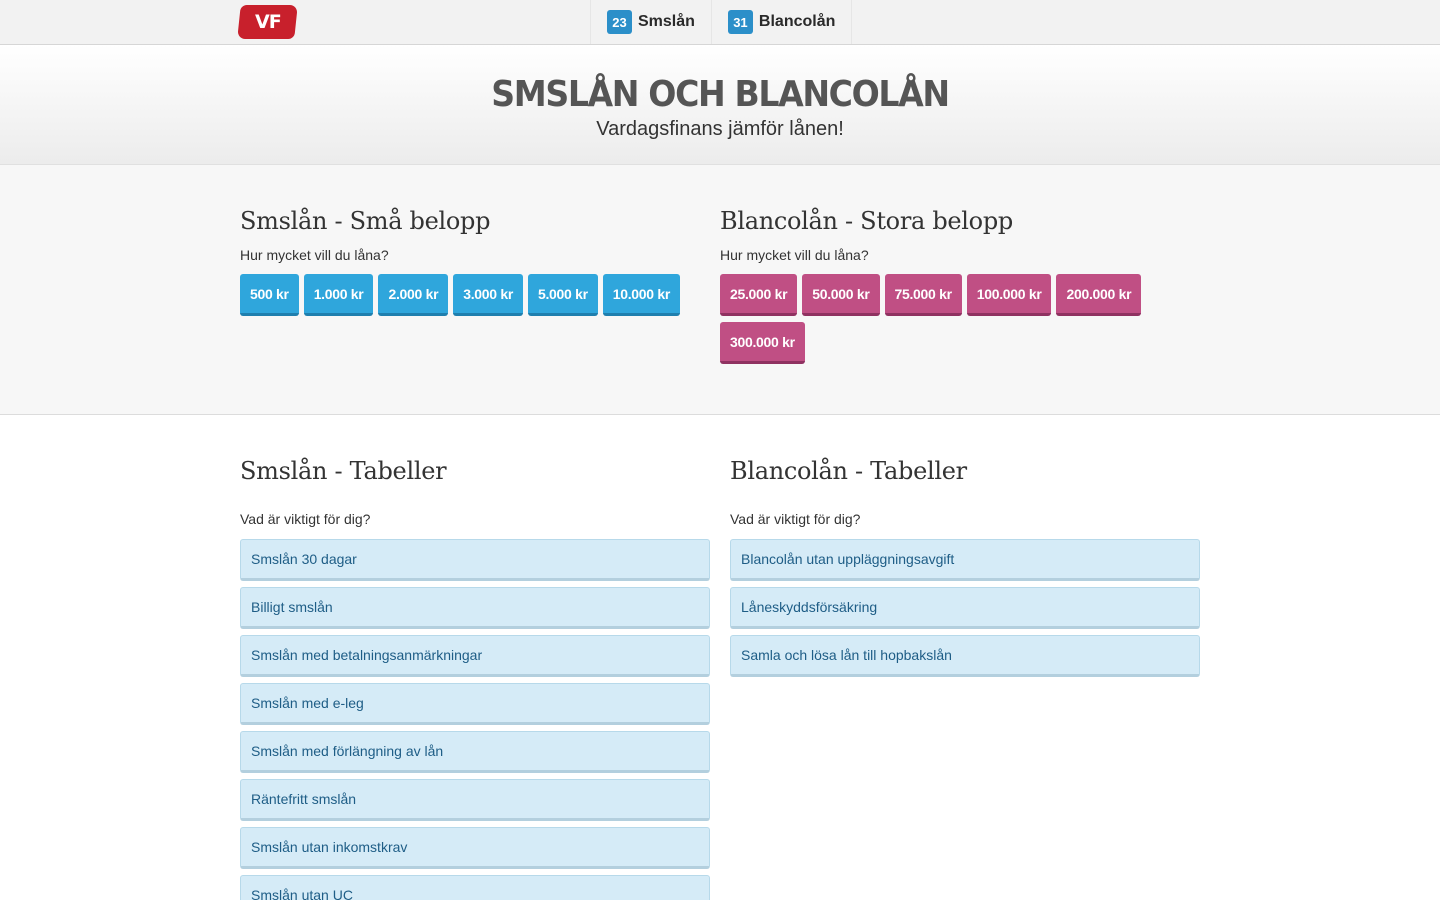 This screenshot has width=1440, height=900. I want to click on blancolan-amount-heading: Blancolån - Stora belopp, so click(866, 221).